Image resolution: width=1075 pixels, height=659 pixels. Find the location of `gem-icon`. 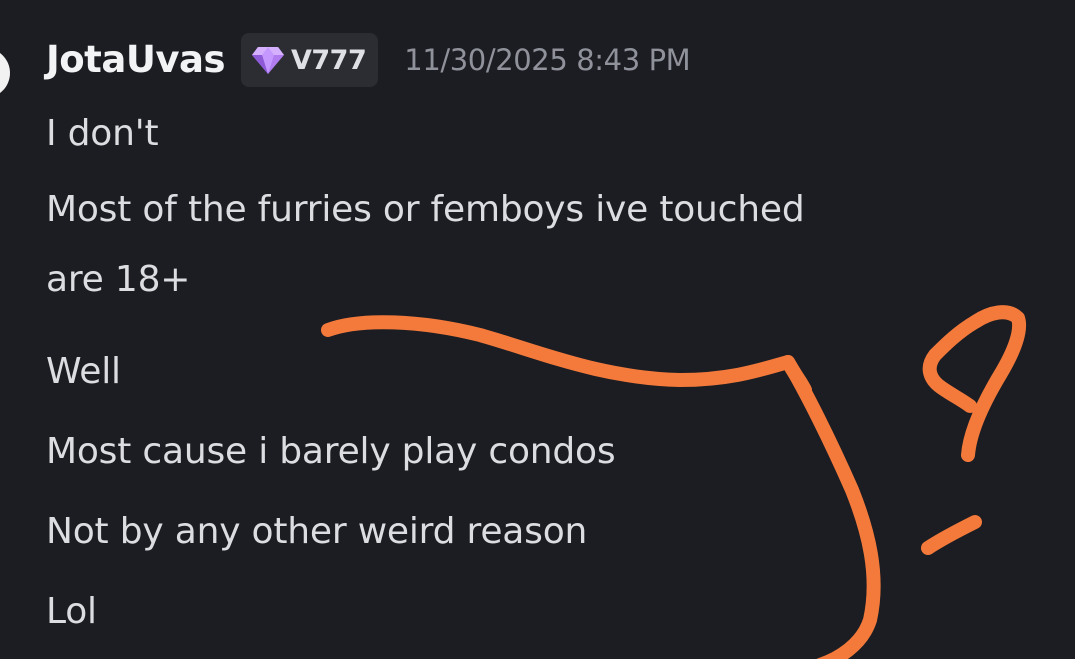

gem-icon is located at coordinates (268, 60).